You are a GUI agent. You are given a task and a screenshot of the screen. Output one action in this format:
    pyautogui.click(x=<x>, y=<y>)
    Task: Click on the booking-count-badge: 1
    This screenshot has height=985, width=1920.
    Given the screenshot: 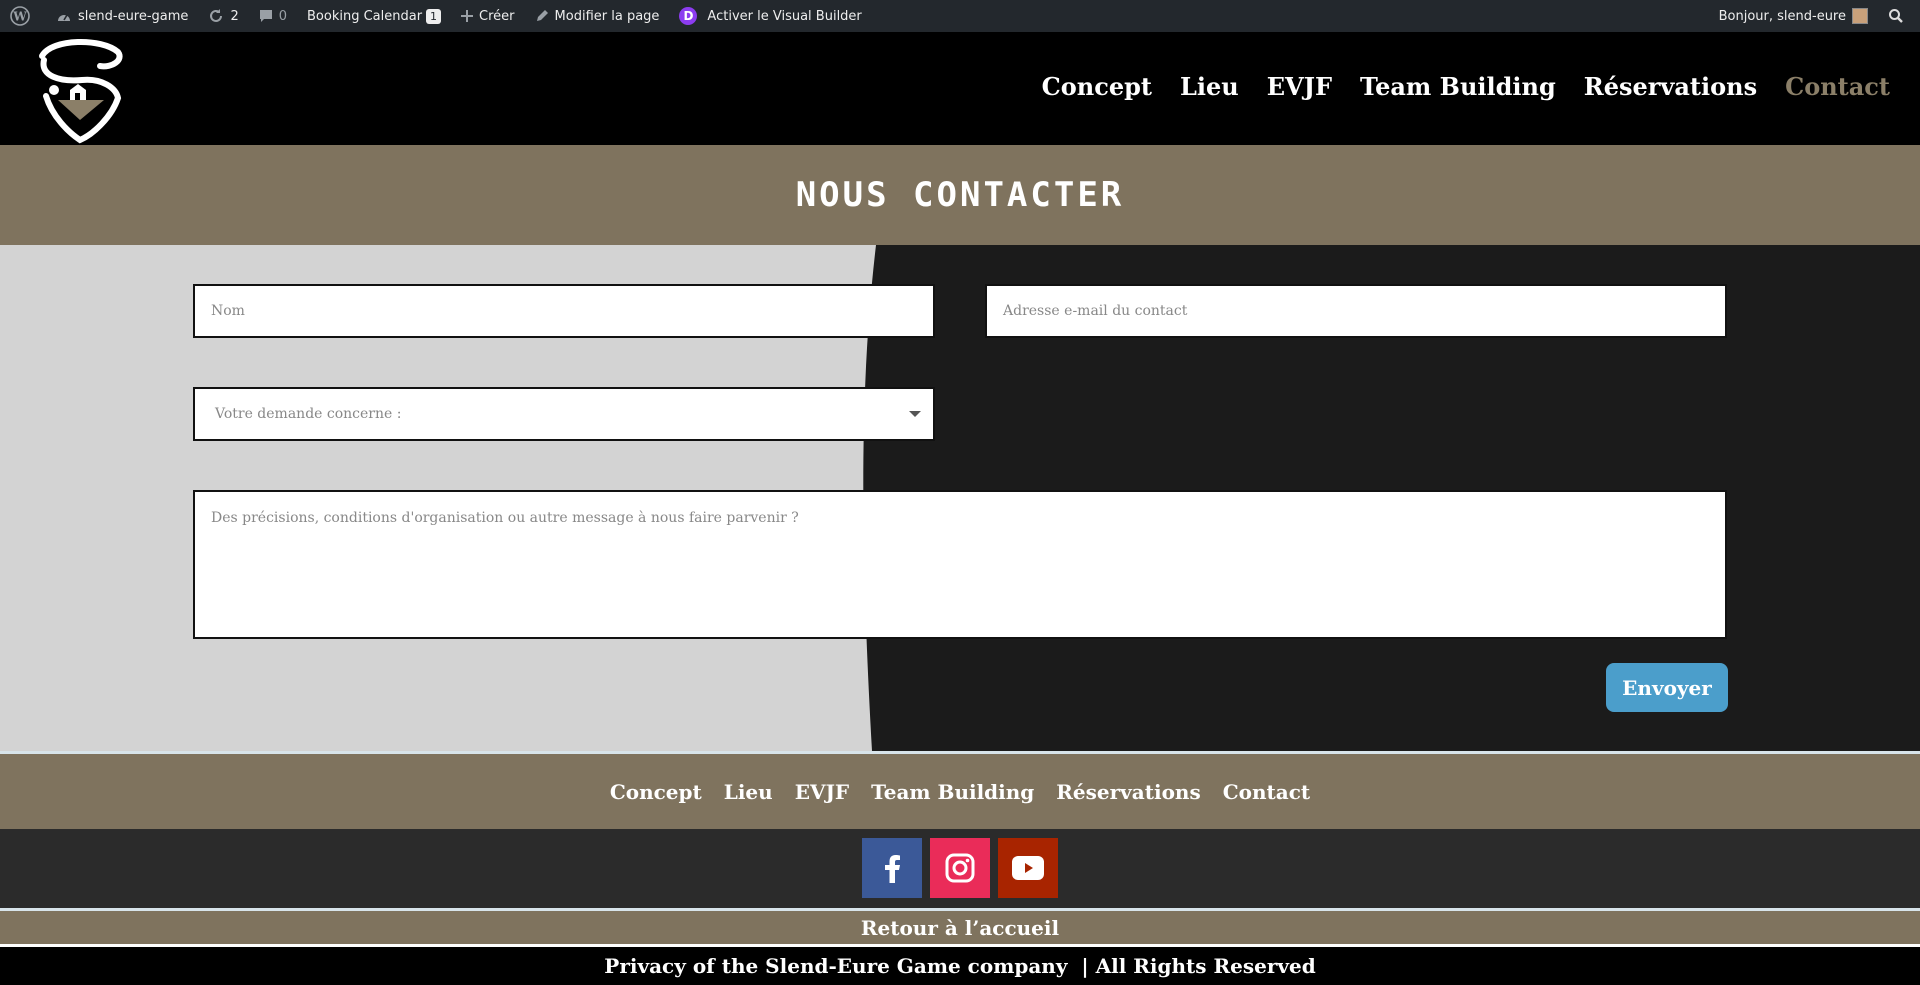 What is the action you would take?
    pyautogui.click(x=434, y=16)
    